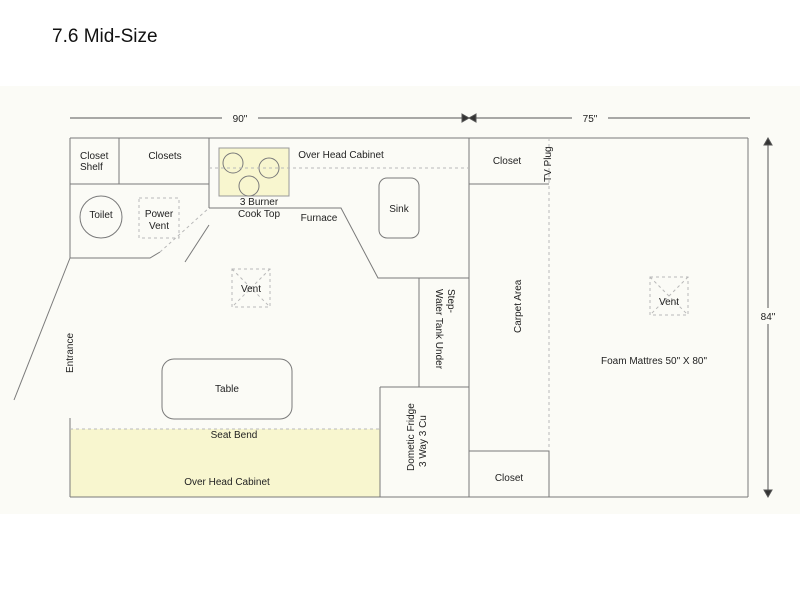  What do you see at coordinates (251, 289) in the screenshot?
I see `vent-main-label: Vent` at bounding box center [251, 289].